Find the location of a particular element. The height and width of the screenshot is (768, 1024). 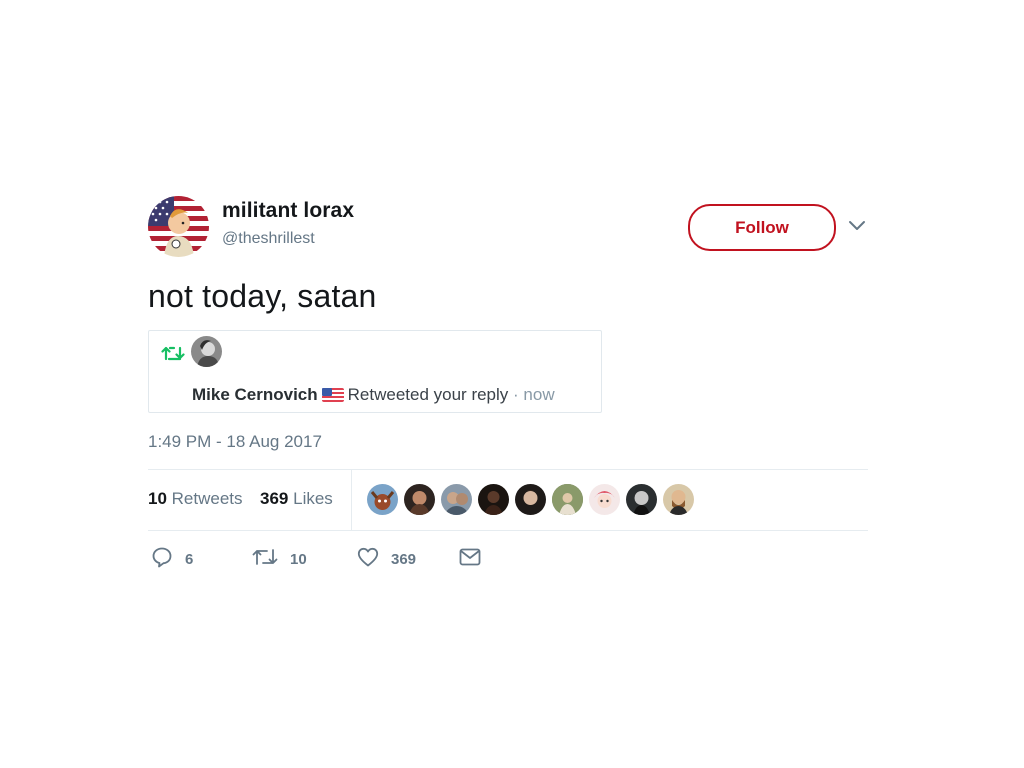

like-count: 369 is located at coordinates (404, 559).